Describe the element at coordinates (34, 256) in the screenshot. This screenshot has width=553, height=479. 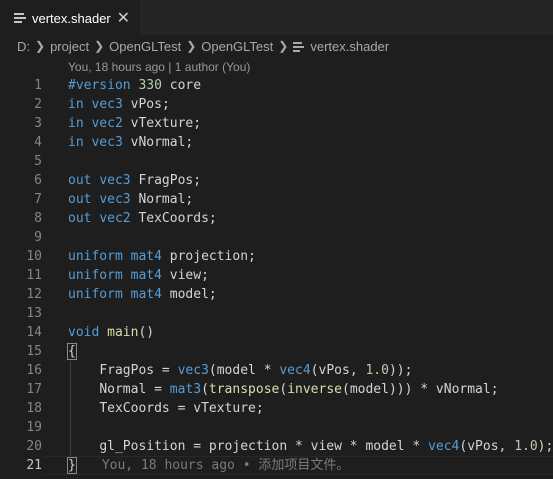
I see `line-number: 10` at that location.